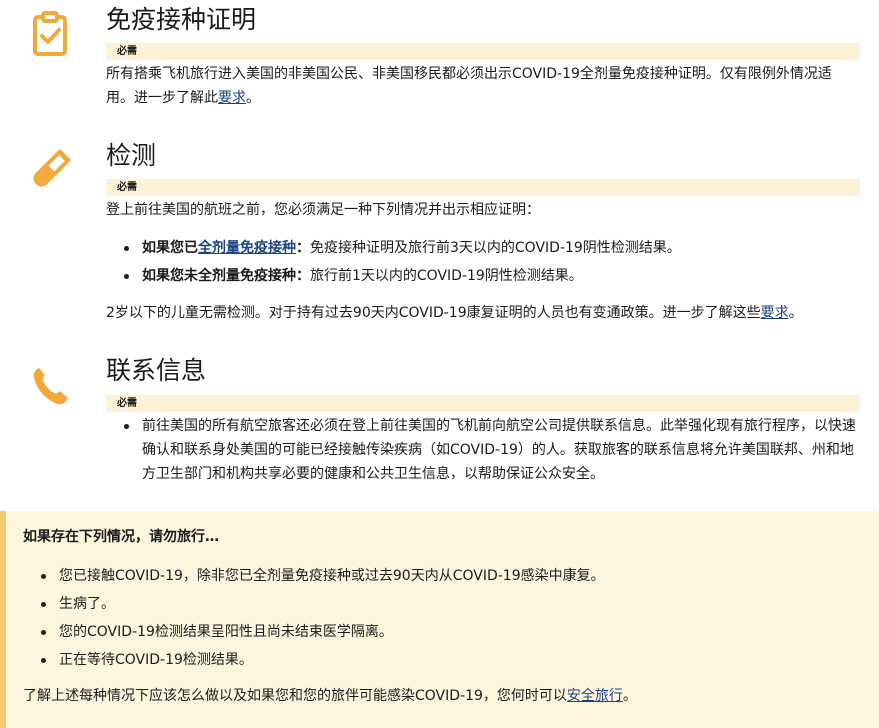 The image size is (879, 728). What do you see at coordinates (443, 604) in the screenshot?
I see `list-item: 生病了。` at bounding box center [443, 604].